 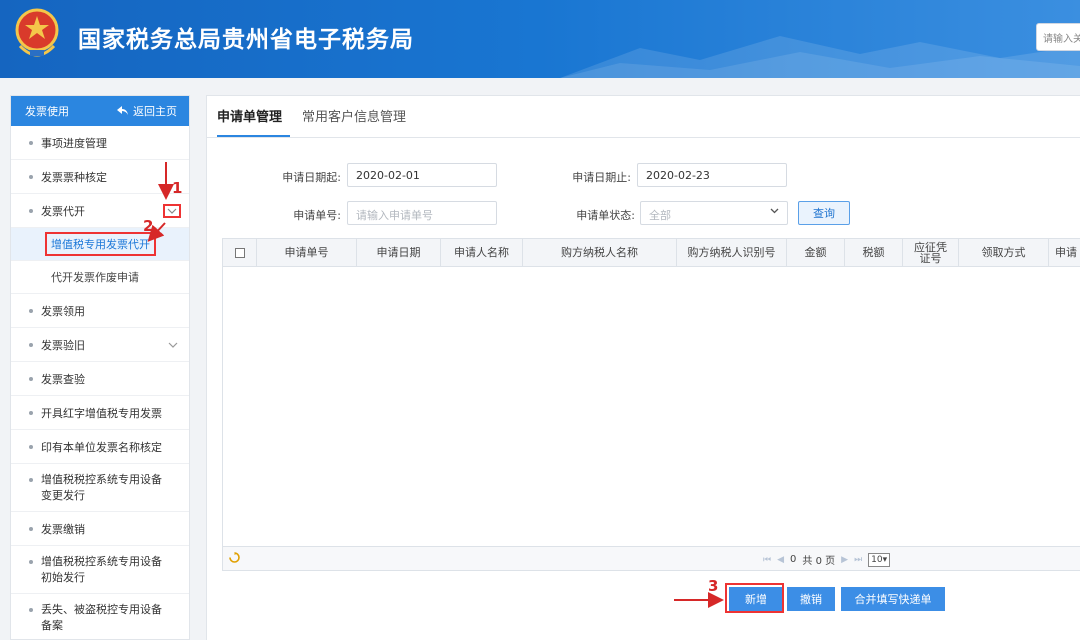 I want to click on start-date-label: 申请日期起:, so click(x=311, y=177).